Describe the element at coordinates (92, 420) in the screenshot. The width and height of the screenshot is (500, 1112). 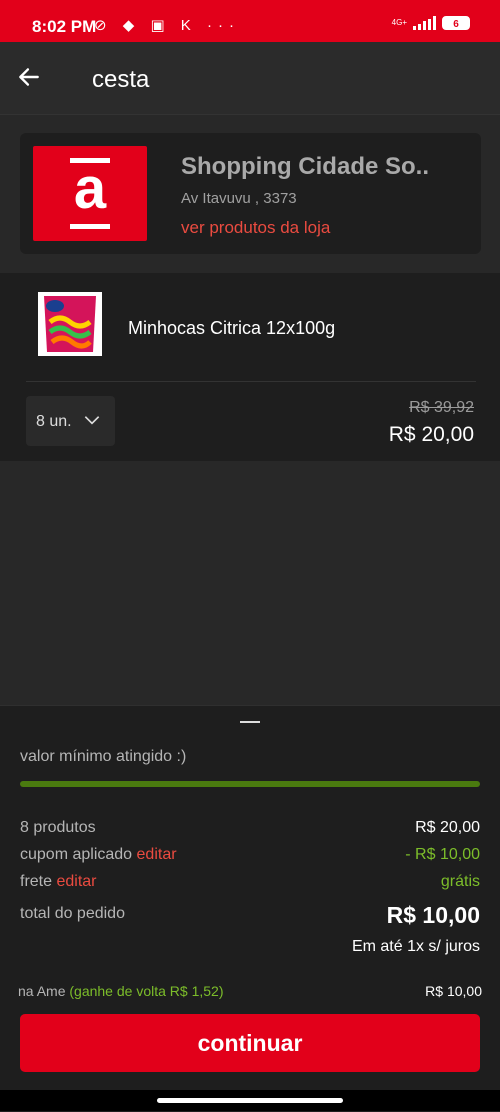
I see `chevron-down-icon` at that location.